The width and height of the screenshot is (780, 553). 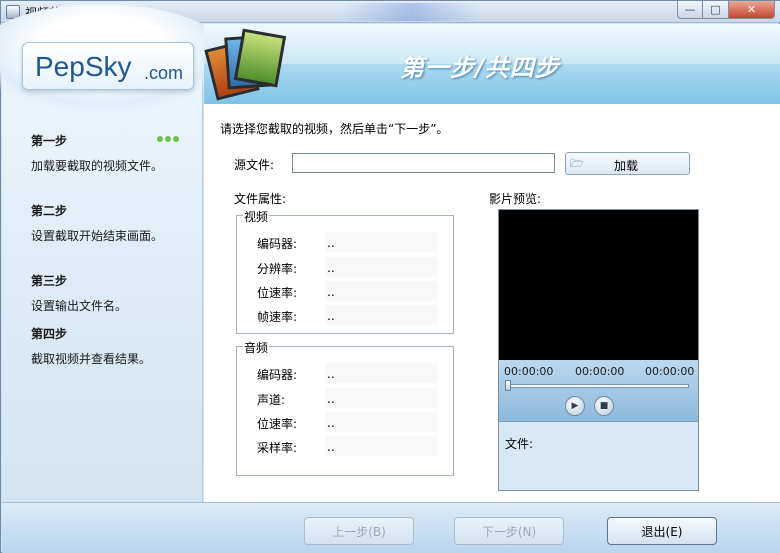 What do you see at coordinates (381, 242) in the screenshot?
I see `video-codec-value: ..` at bounding box center [381, 242].